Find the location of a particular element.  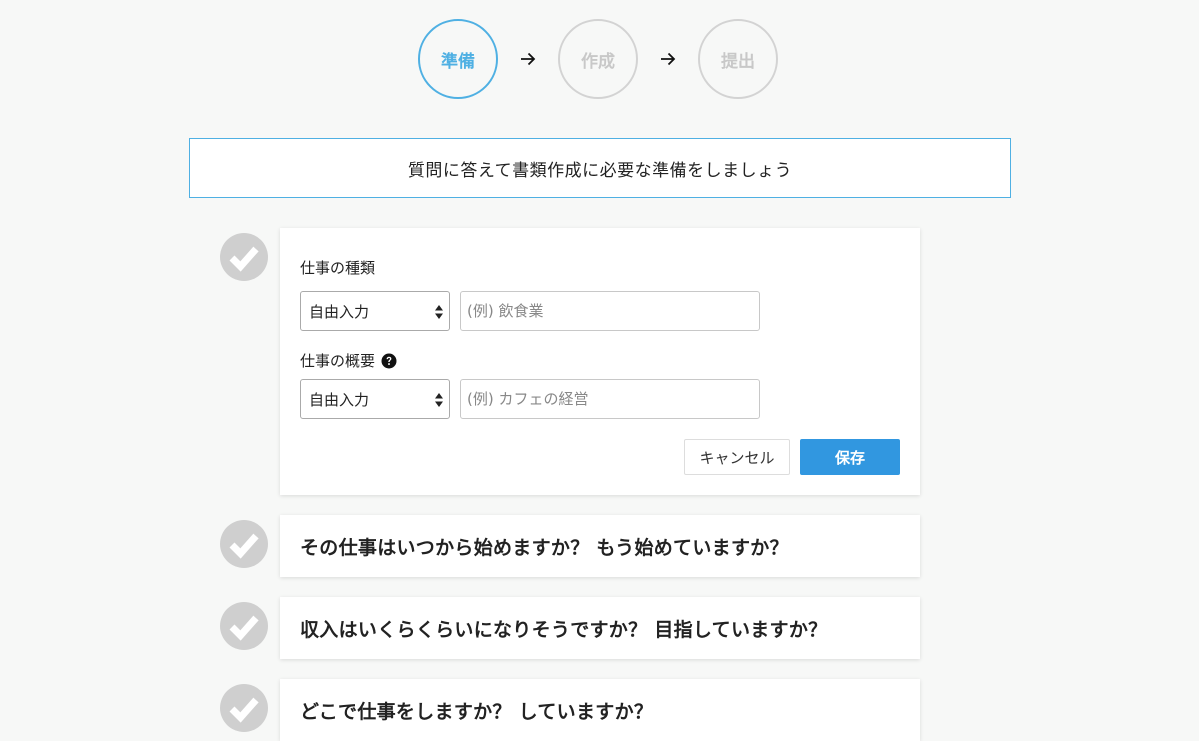

step-indicator: 準備 作成 提出 is located at coordinates (598, 59).